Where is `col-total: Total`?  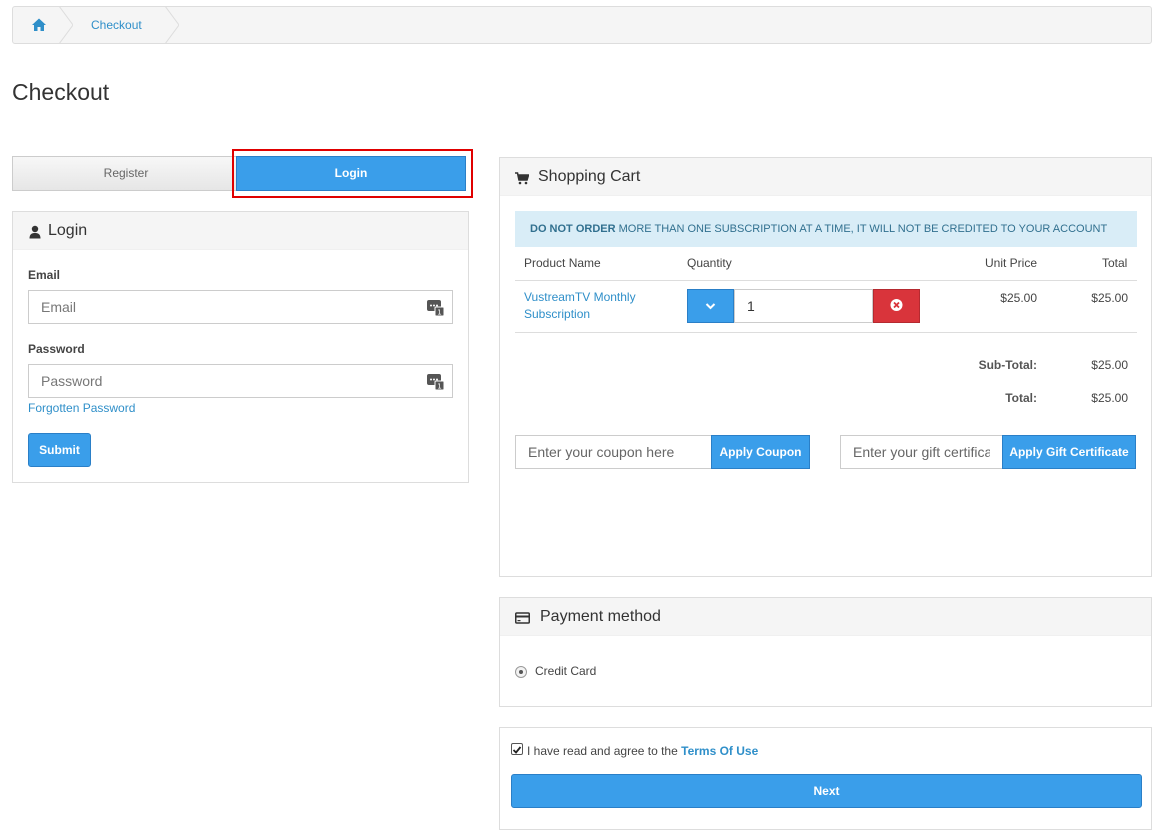 col-total: Total is located at coordinates (1115, 263).